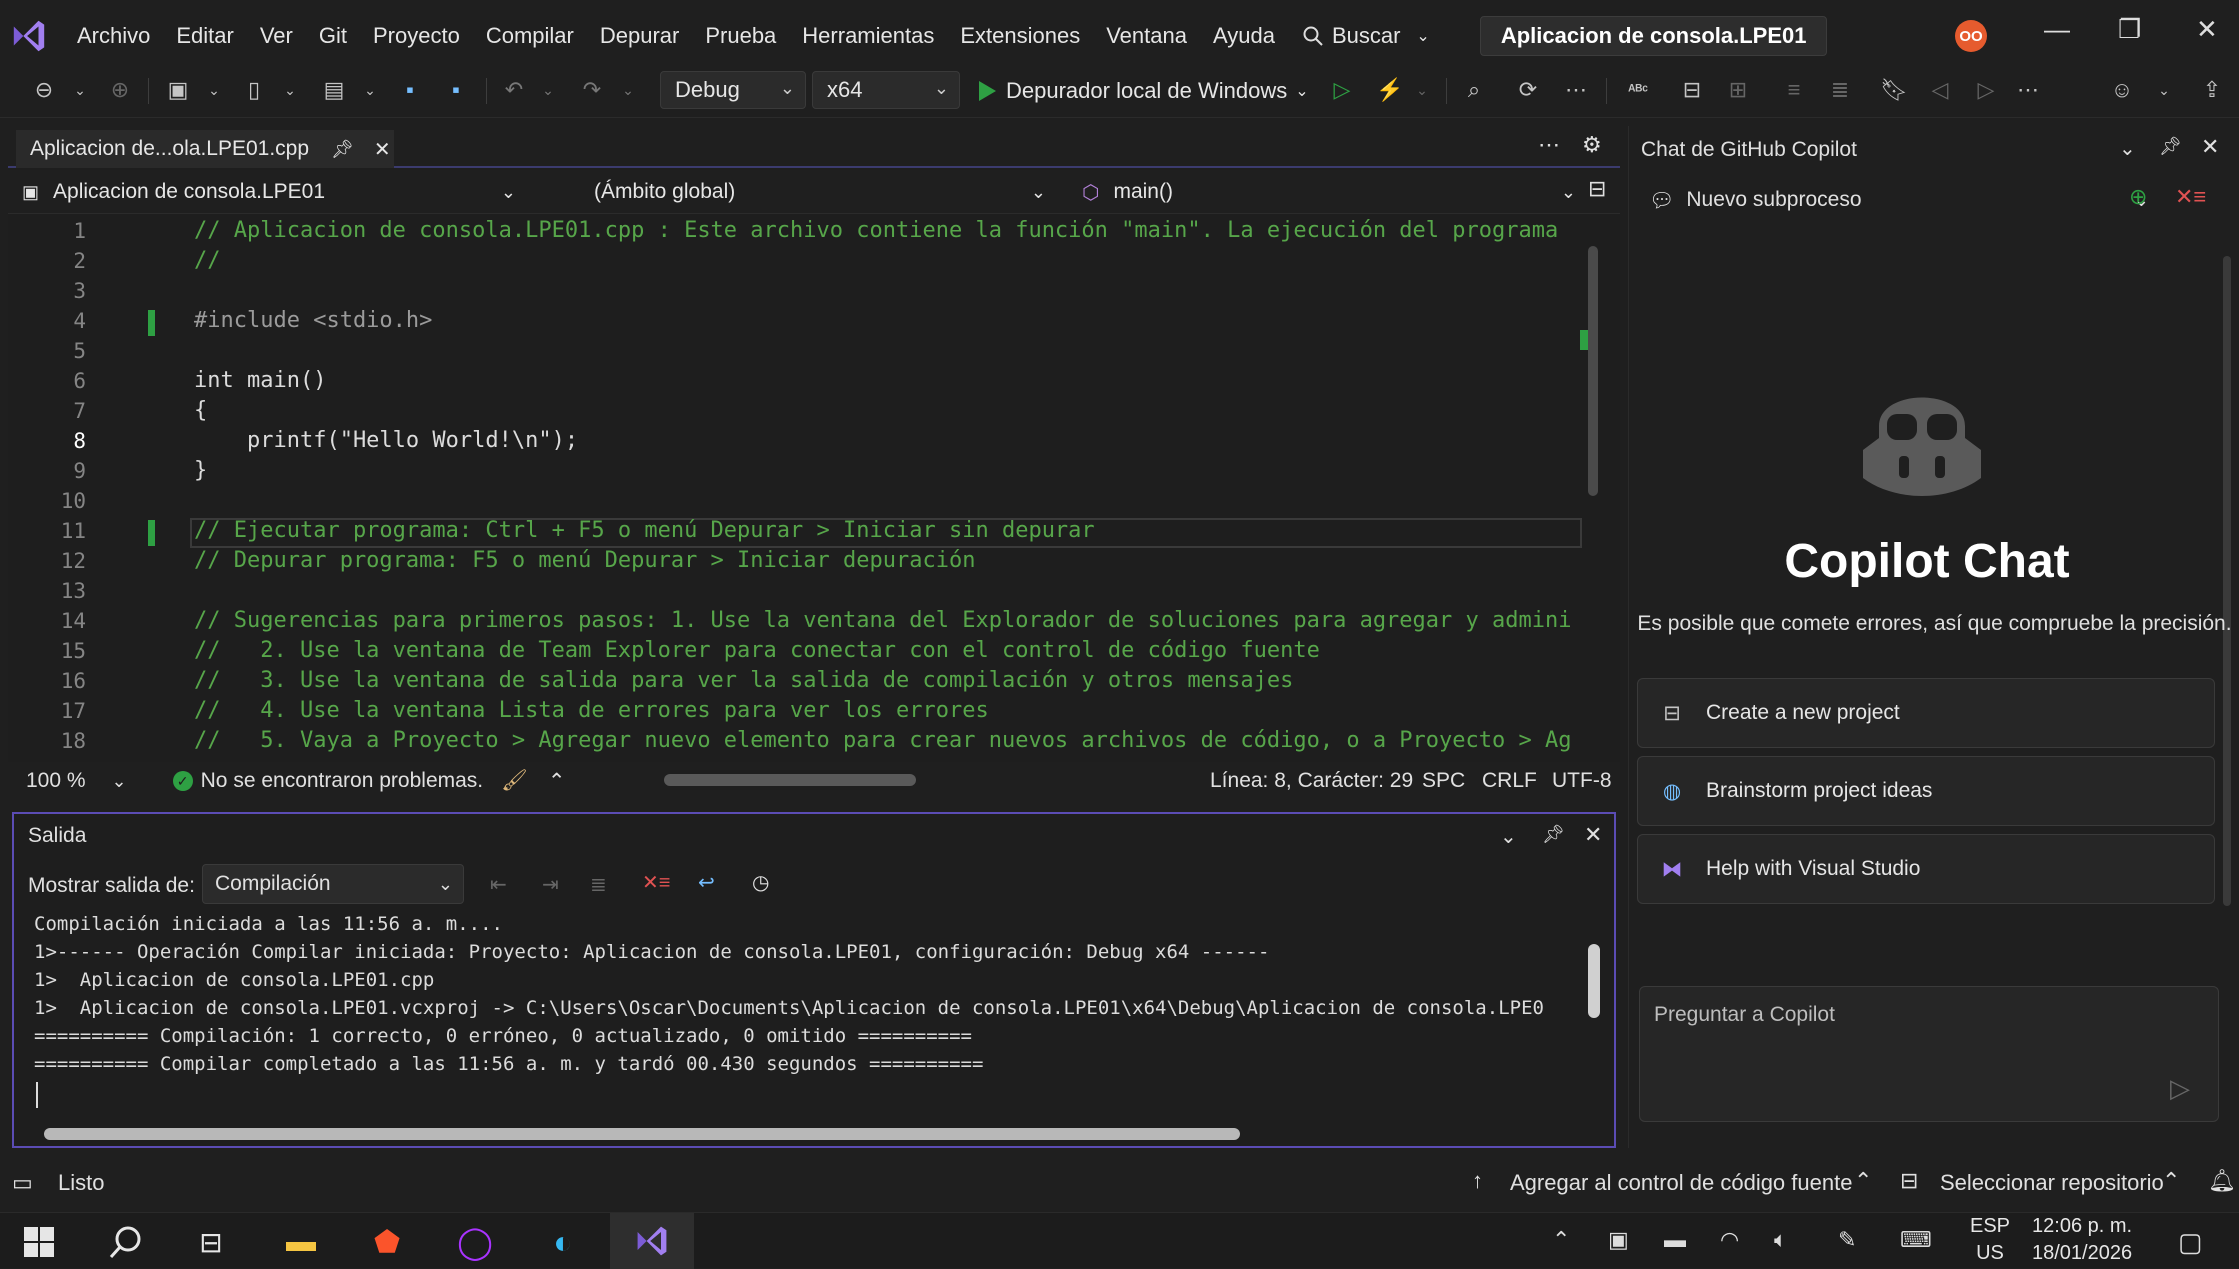  Describe the element at coordinates (1146, 36) in the screenshot. I see `menu-ventana: Ventana` at that location.